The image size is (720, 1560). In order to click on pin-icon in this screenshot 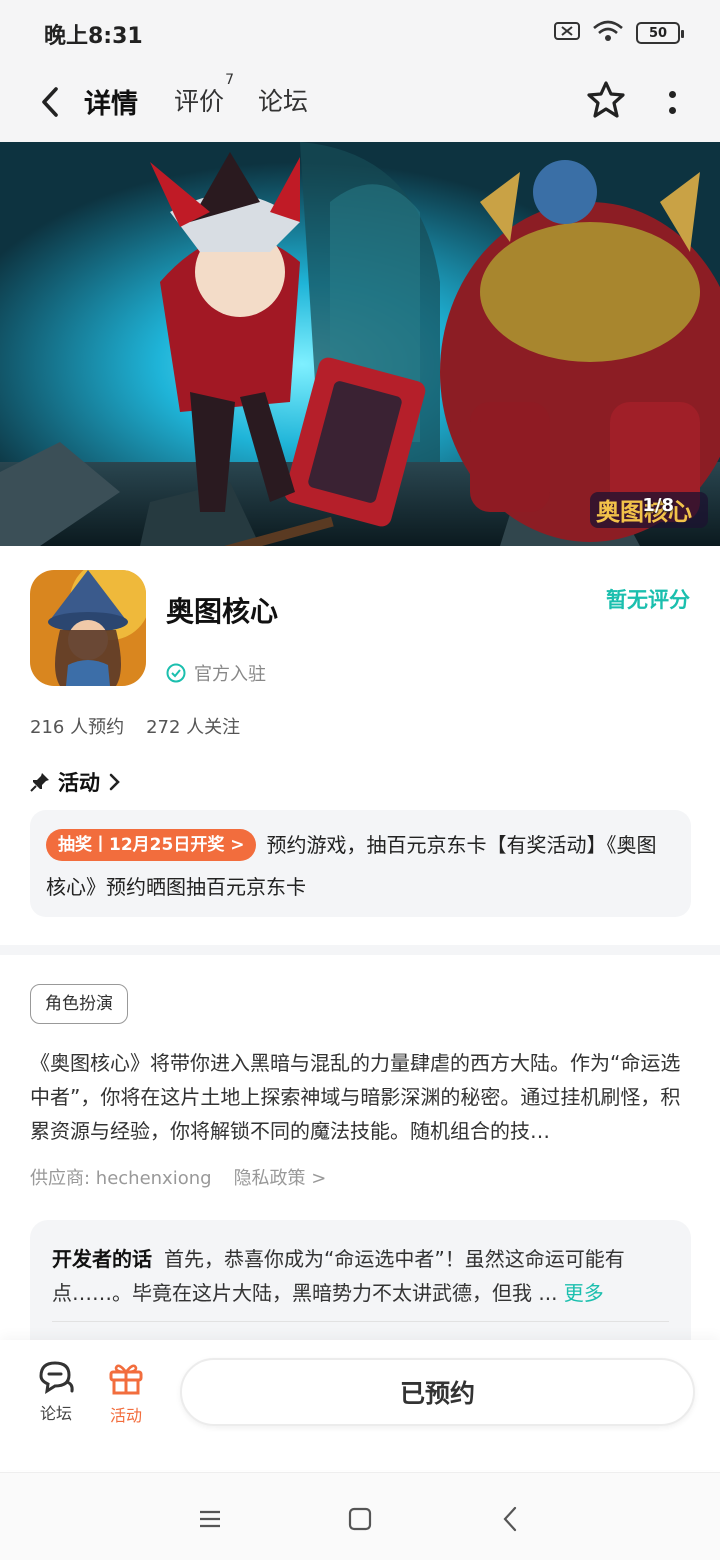, I will do `click(39, 782)`.